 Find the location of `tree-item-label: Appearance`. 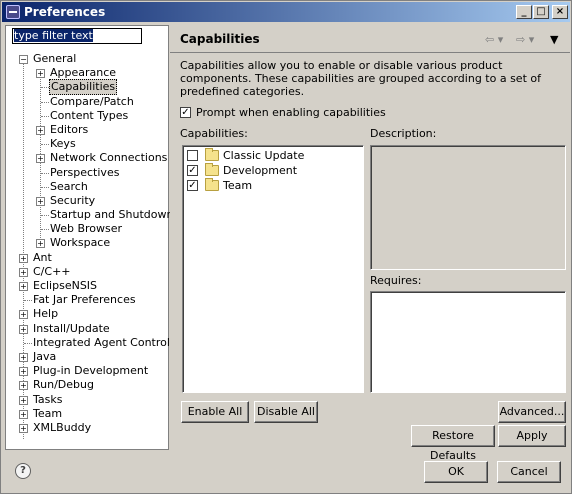

tree-item-label: Appearance is located at coordinates (83, 73).